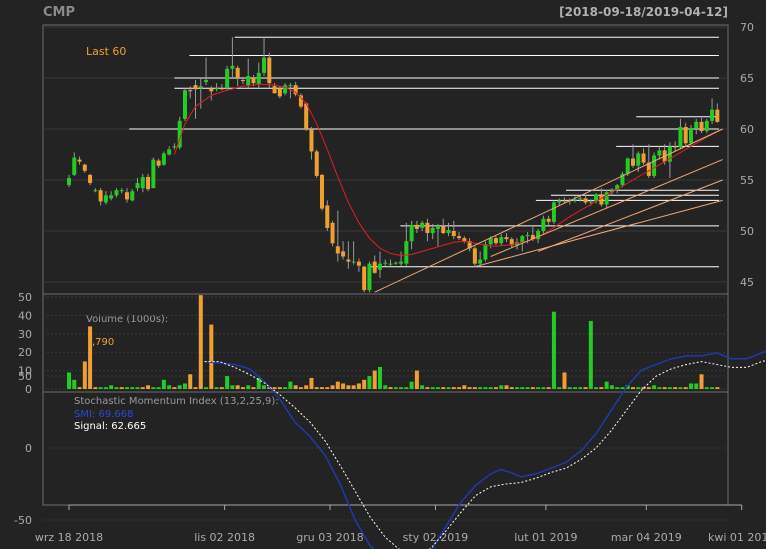 The width and height of the screenshot is (766, 549). Describe the element at coordinates (747, 180) in the screenshot. I see `price-tick-label: 55` at that location.